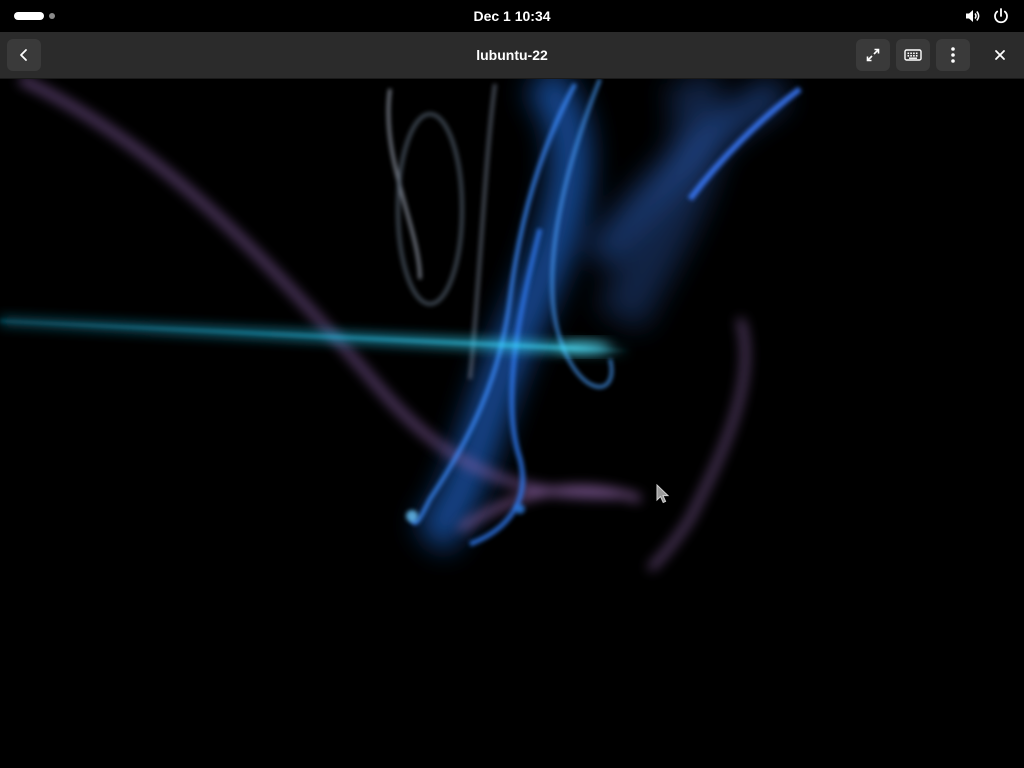 Image resolution: width=1024 pixels, height=768 pixels. I want to click on header-bar: lubuntu-22, so click(512, 55).